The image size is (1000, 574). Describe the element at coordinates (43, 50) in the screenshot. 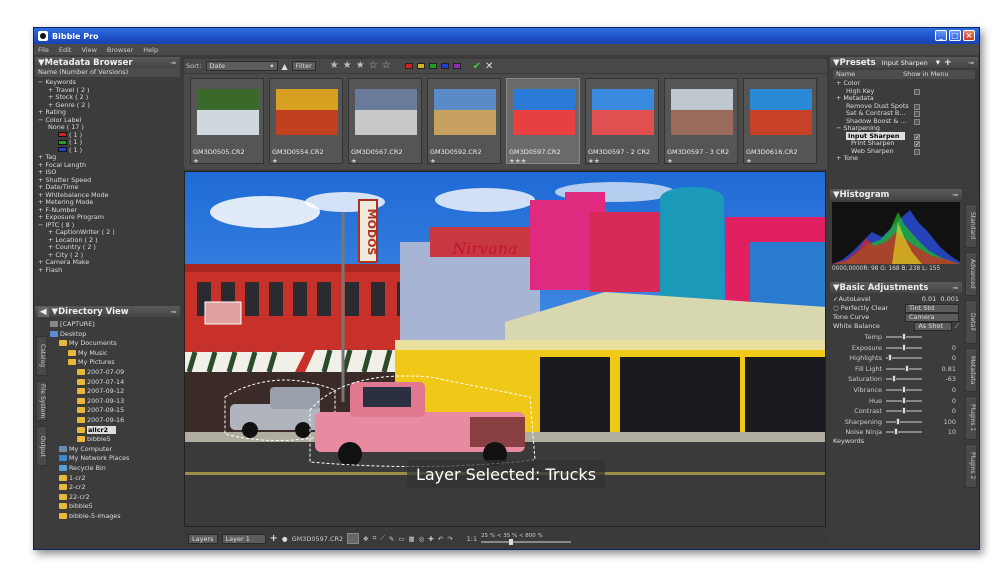

I see `menu-item-file: File` at that location.